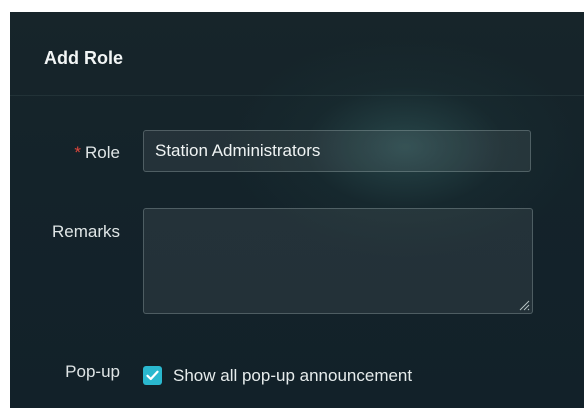 The height and width of the screenshot is (410, 584). Describe the element at coordinates (524, 305) in the screenshot. I see `resize-grip-icon` at that location.